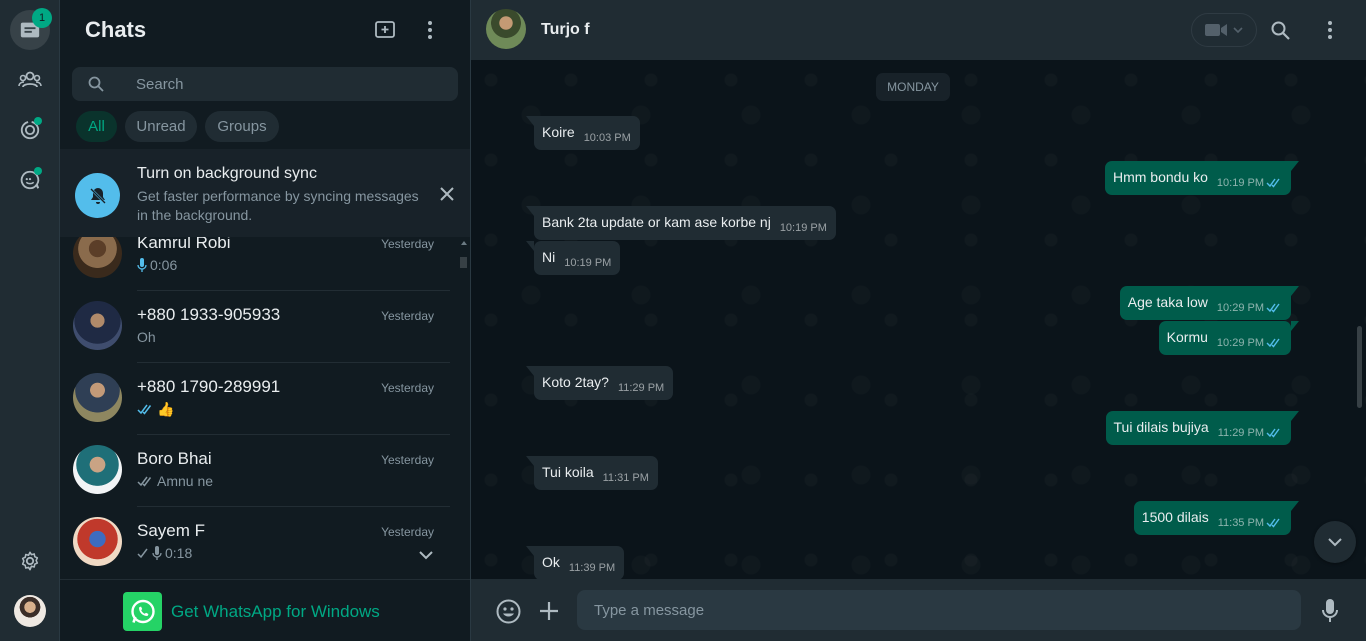 The width and height of the screenshot is (1366, 641). Describe the element at coordinates (209, 386) in the screenshot. I see `chat-name: +880 1790-289991` at that location.